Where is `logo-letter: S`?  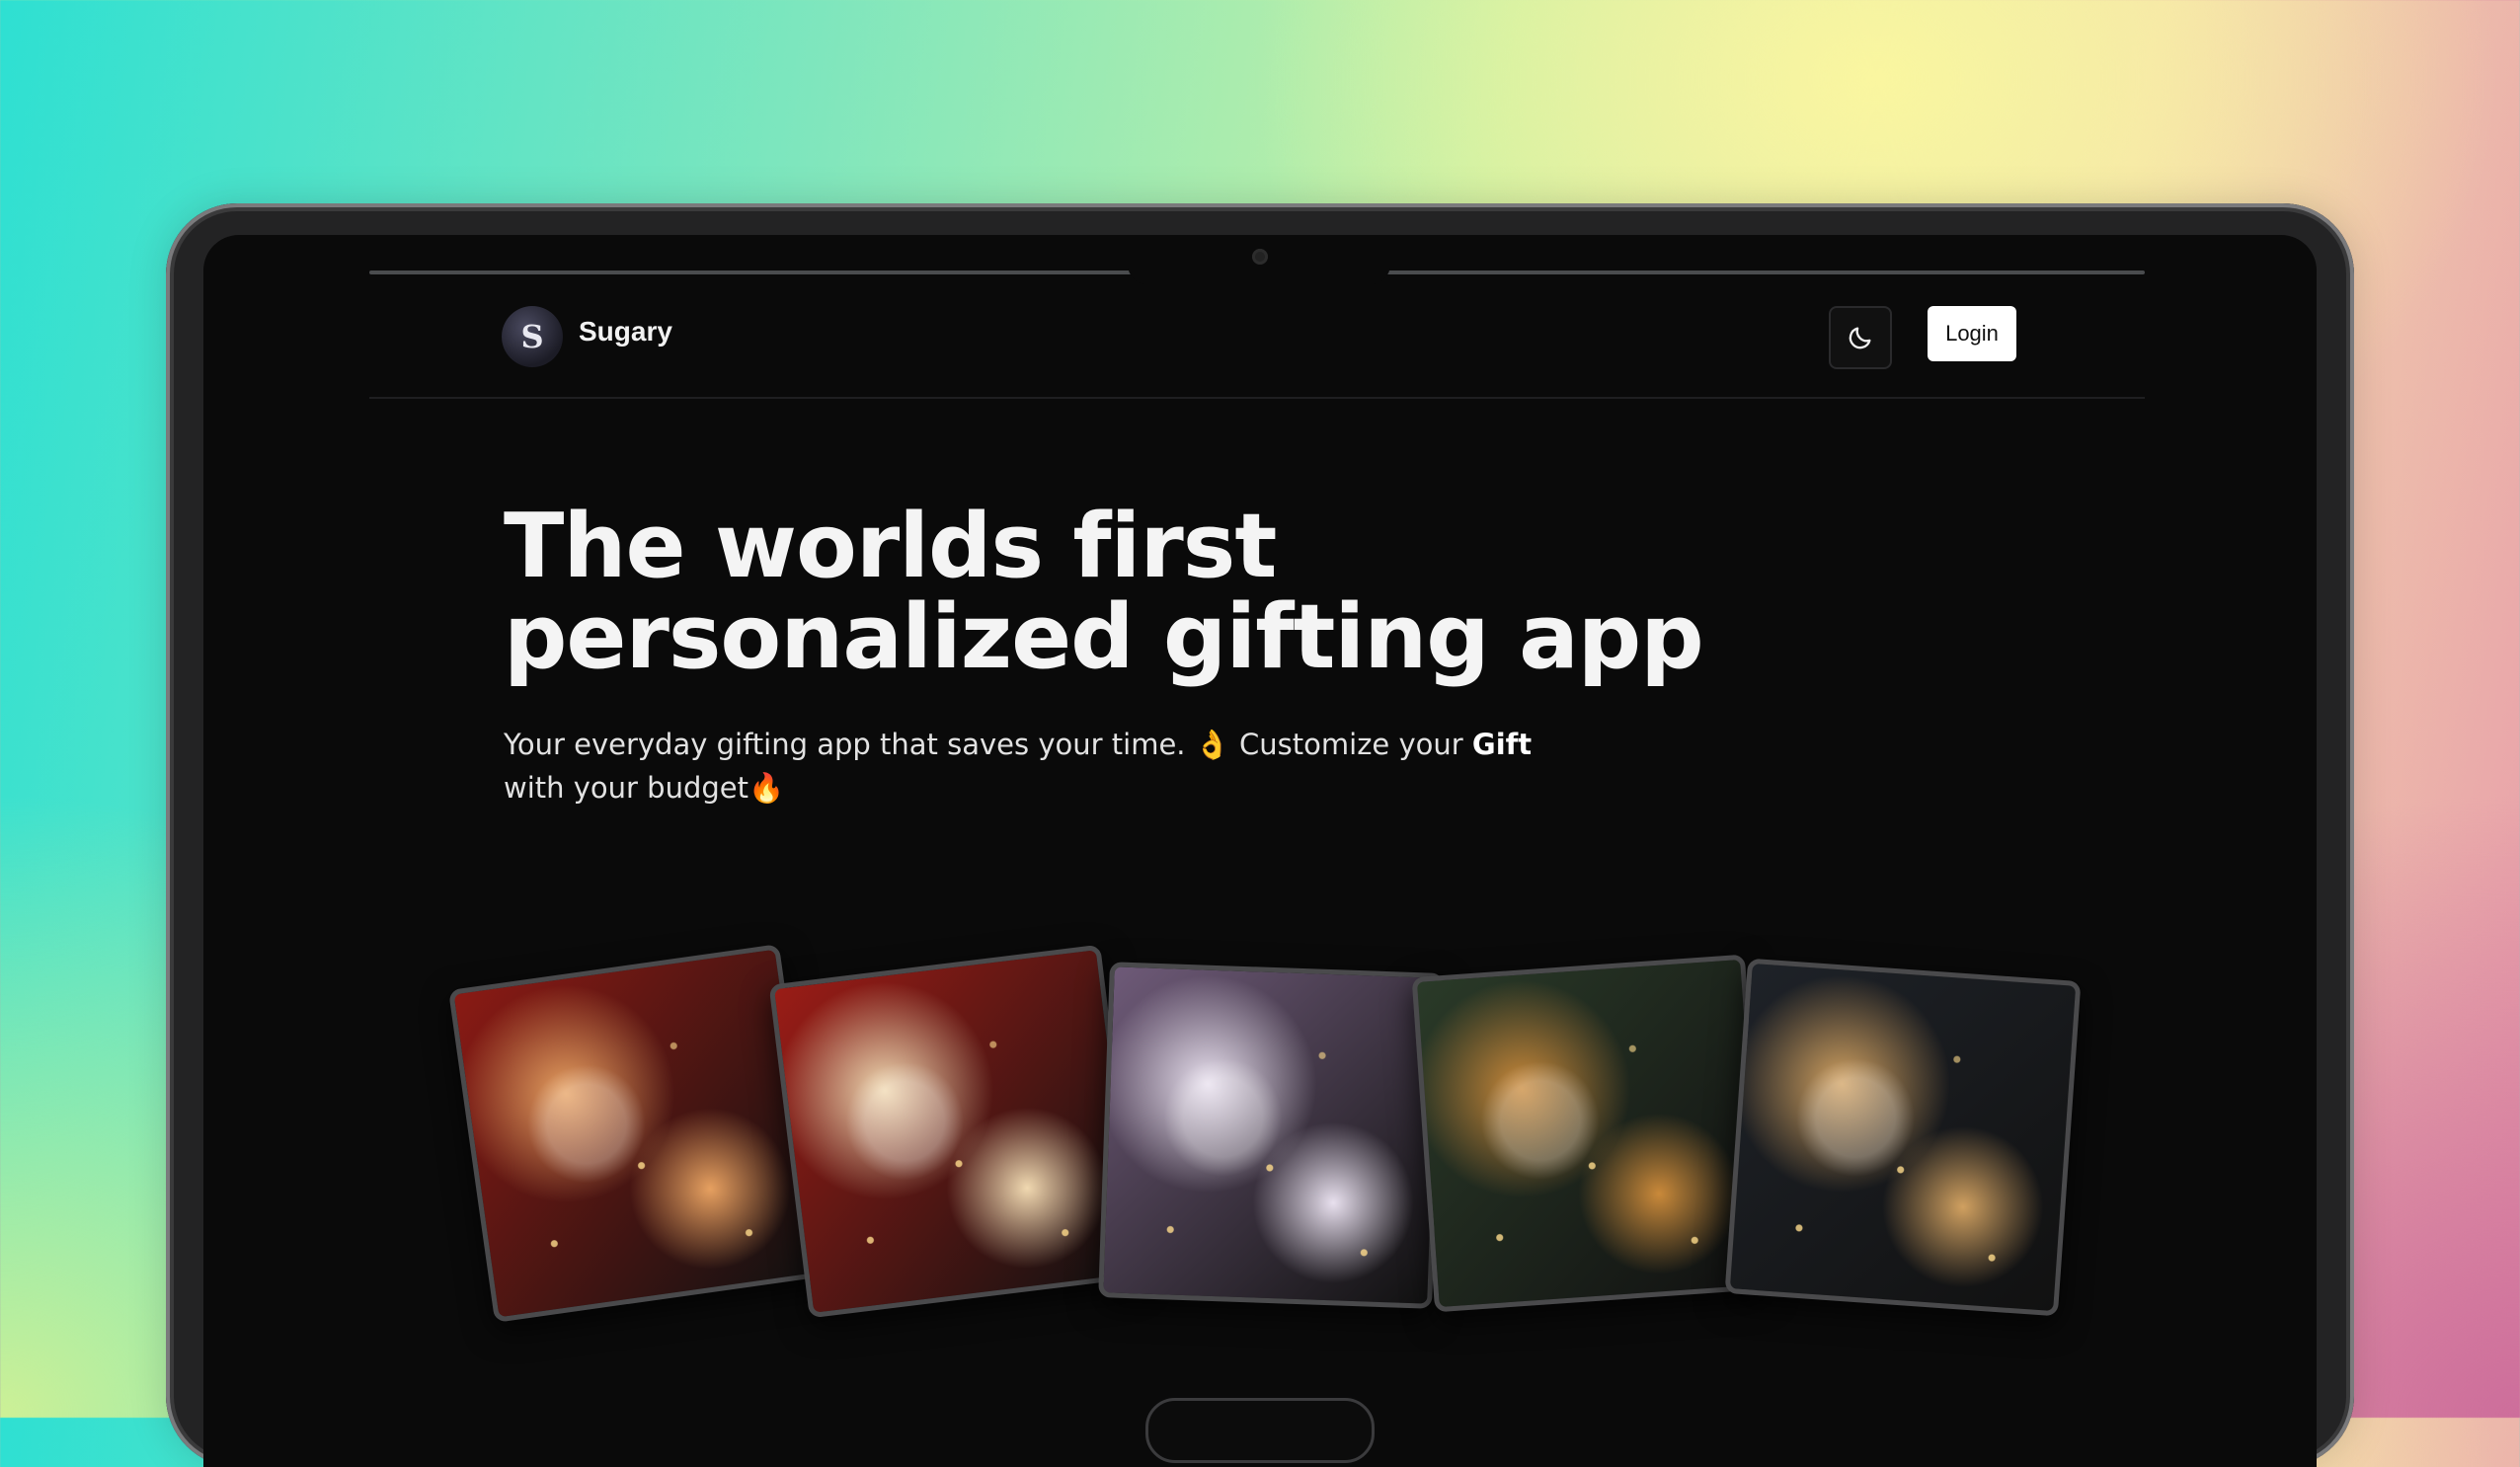 logo-letter: S is located at coordinates (532, 336).